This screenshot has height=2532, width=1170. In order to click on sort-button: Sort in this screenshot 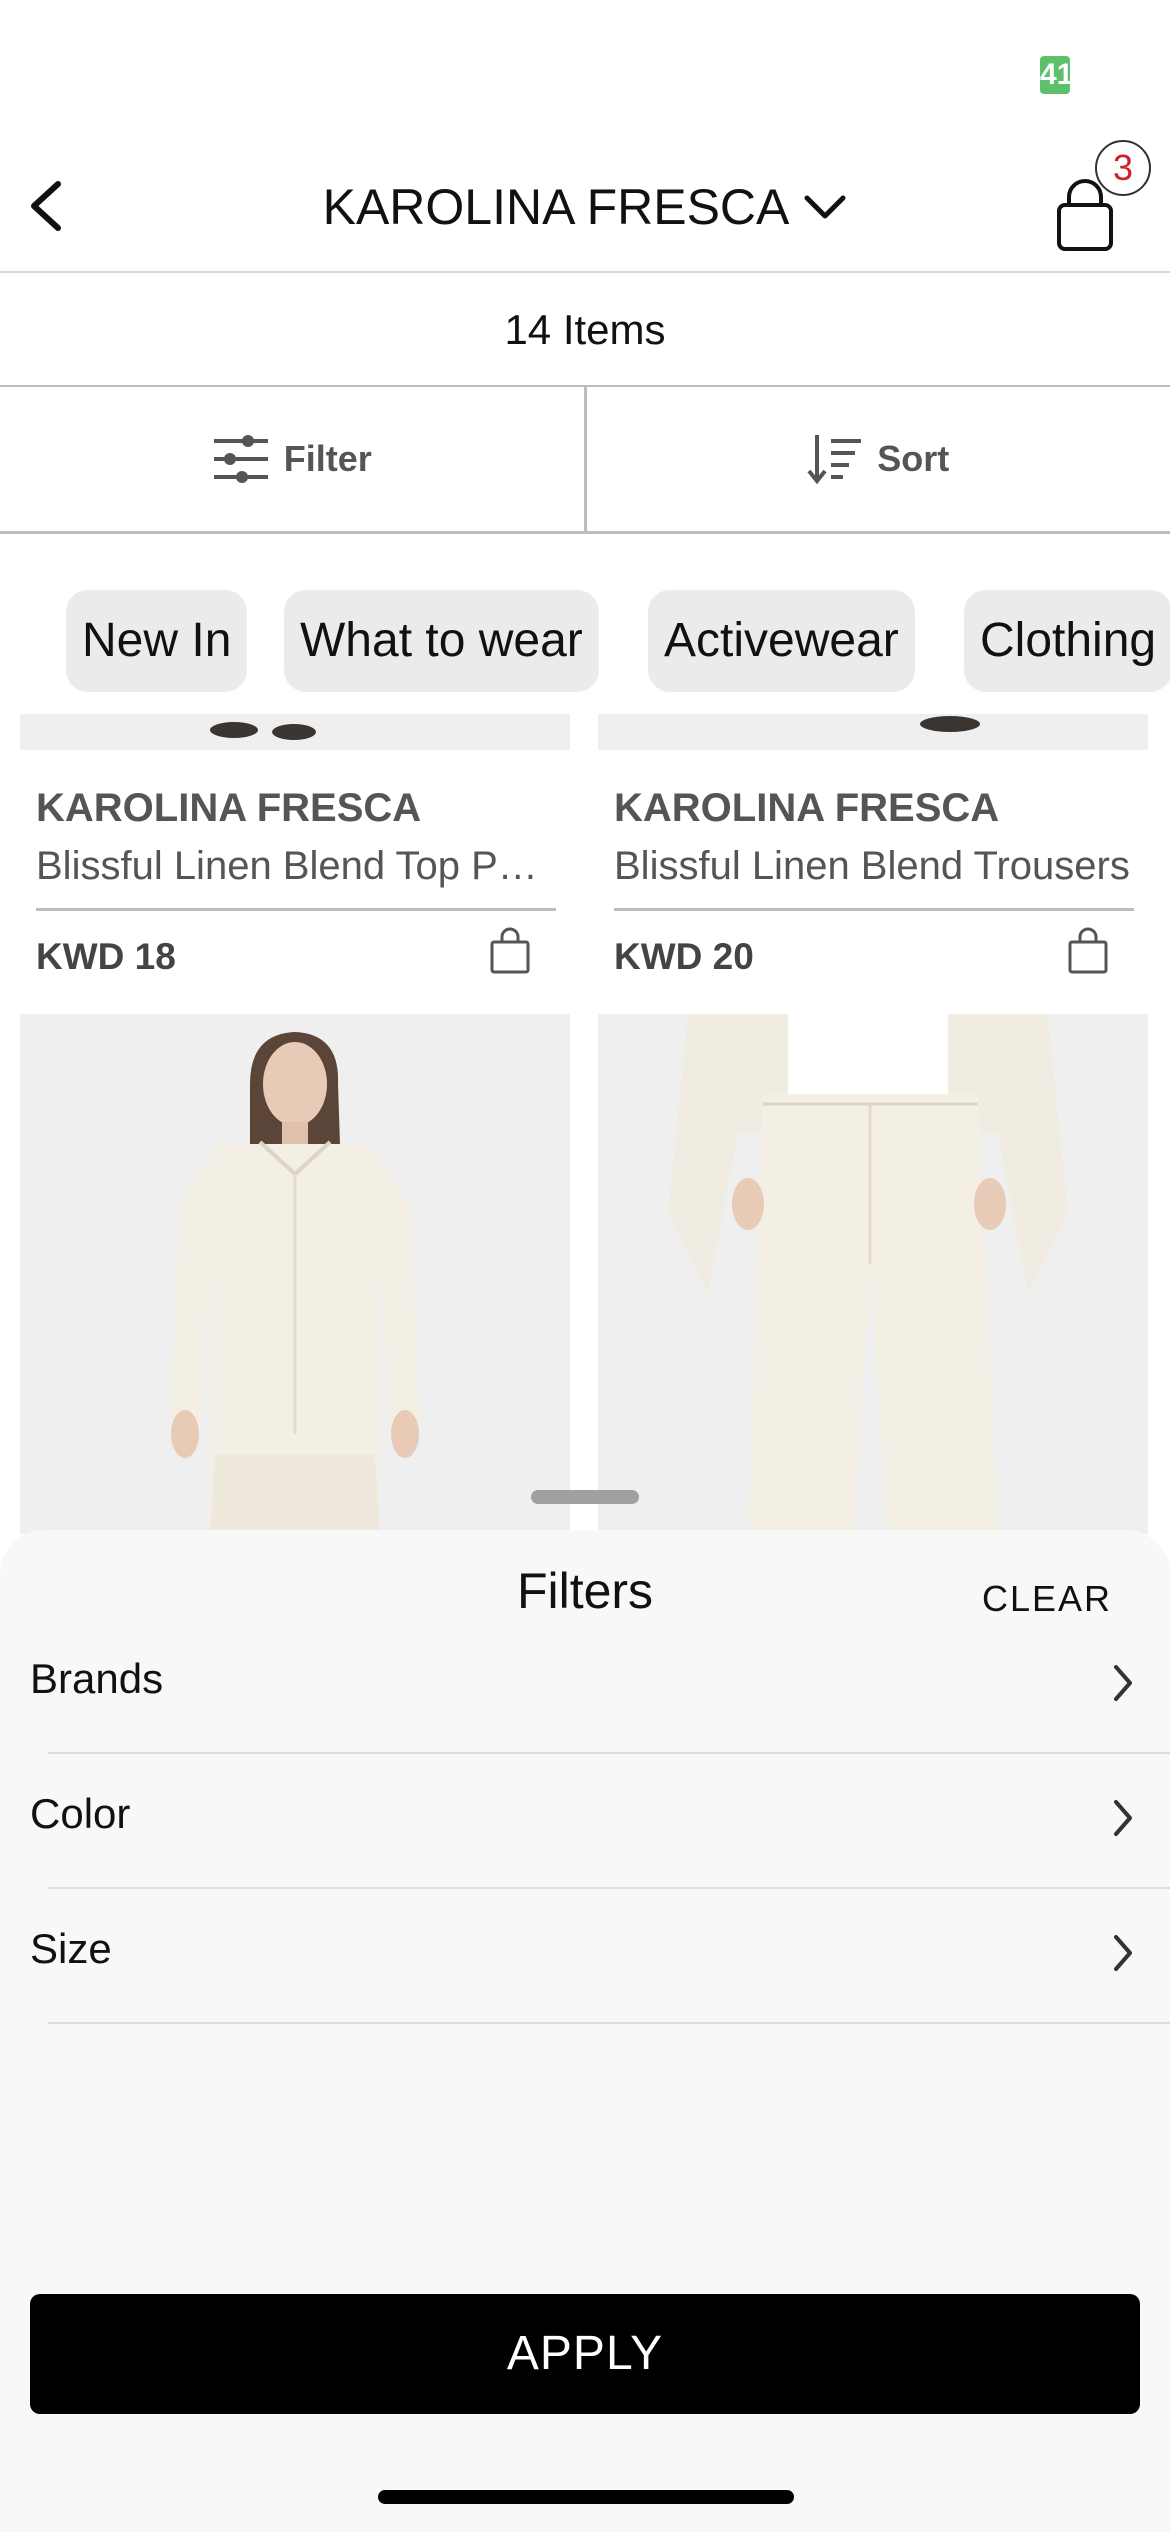, I will do `click(878, 459)`.